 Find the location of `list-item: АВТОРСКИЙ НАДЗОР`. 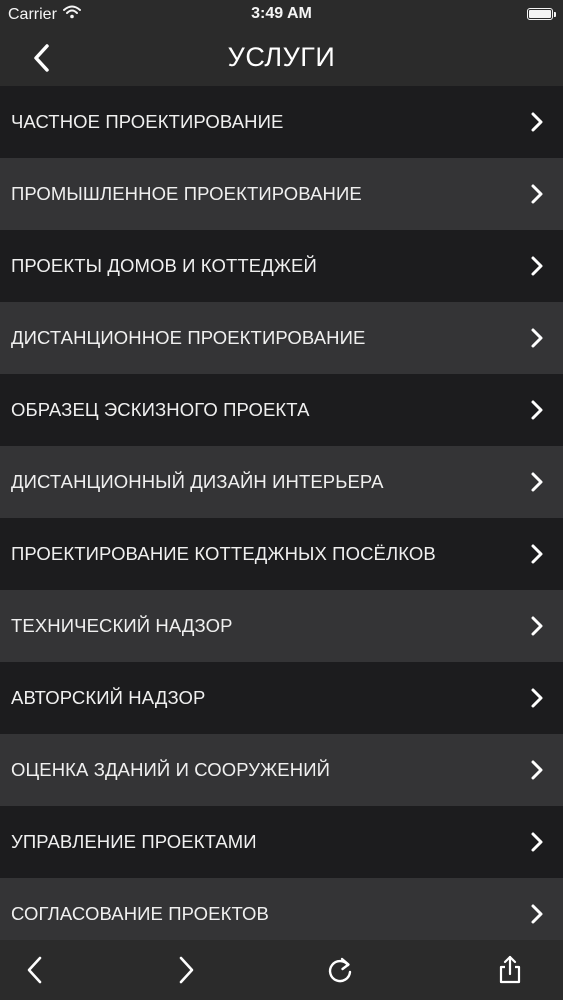

list-item: АВТОРСКИЙ НАДЗОР is located at coordinates (281, 698).